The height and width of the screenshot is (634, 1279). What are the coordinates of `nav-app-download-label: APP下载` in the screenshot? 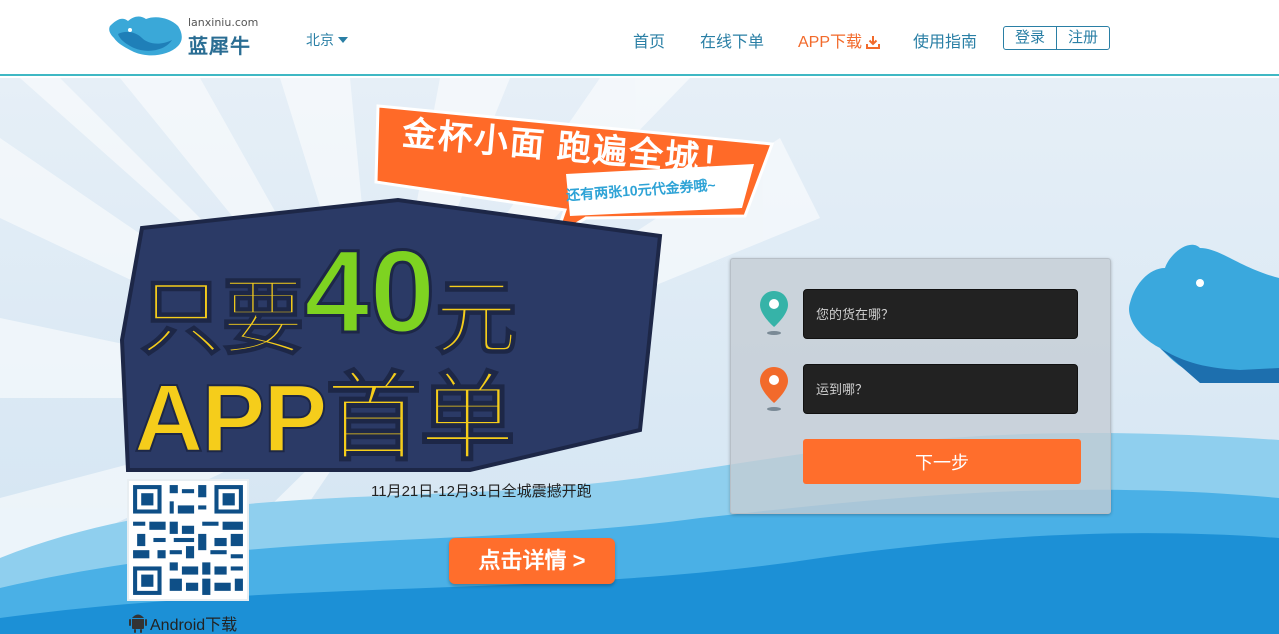 It's located at (830, 42).